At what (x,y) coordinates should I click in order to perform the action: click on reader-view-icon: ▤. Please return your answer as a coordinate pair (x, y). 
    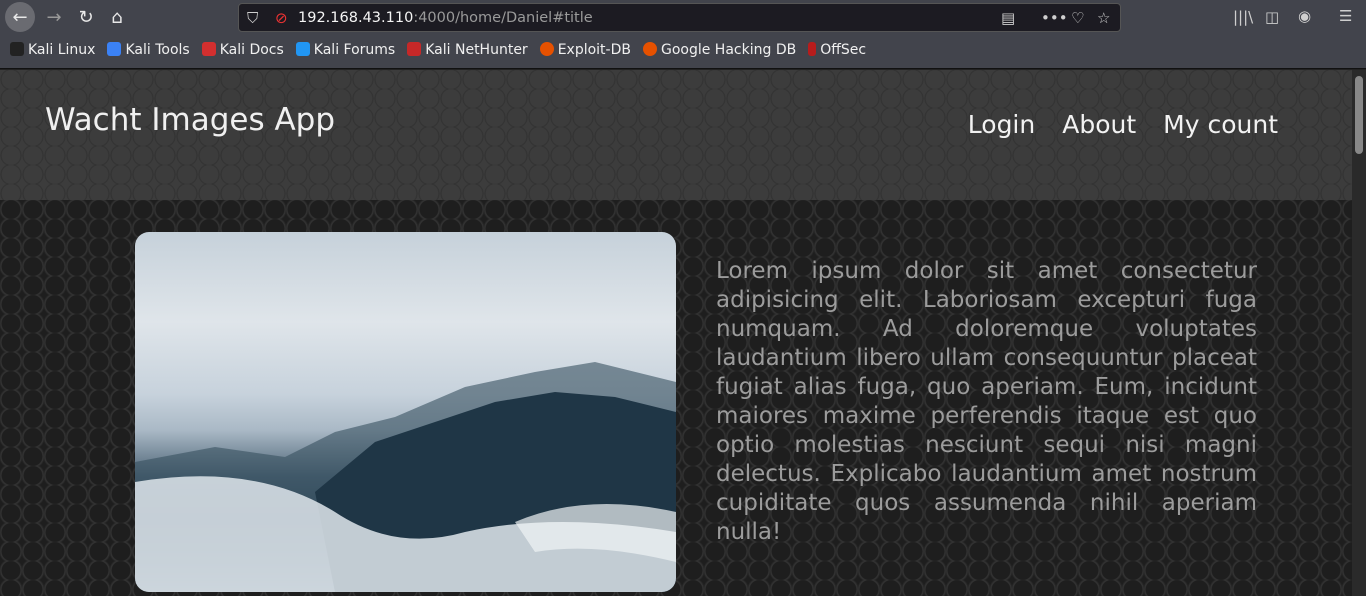
    Looking at the image, I should click on (1008, 18).